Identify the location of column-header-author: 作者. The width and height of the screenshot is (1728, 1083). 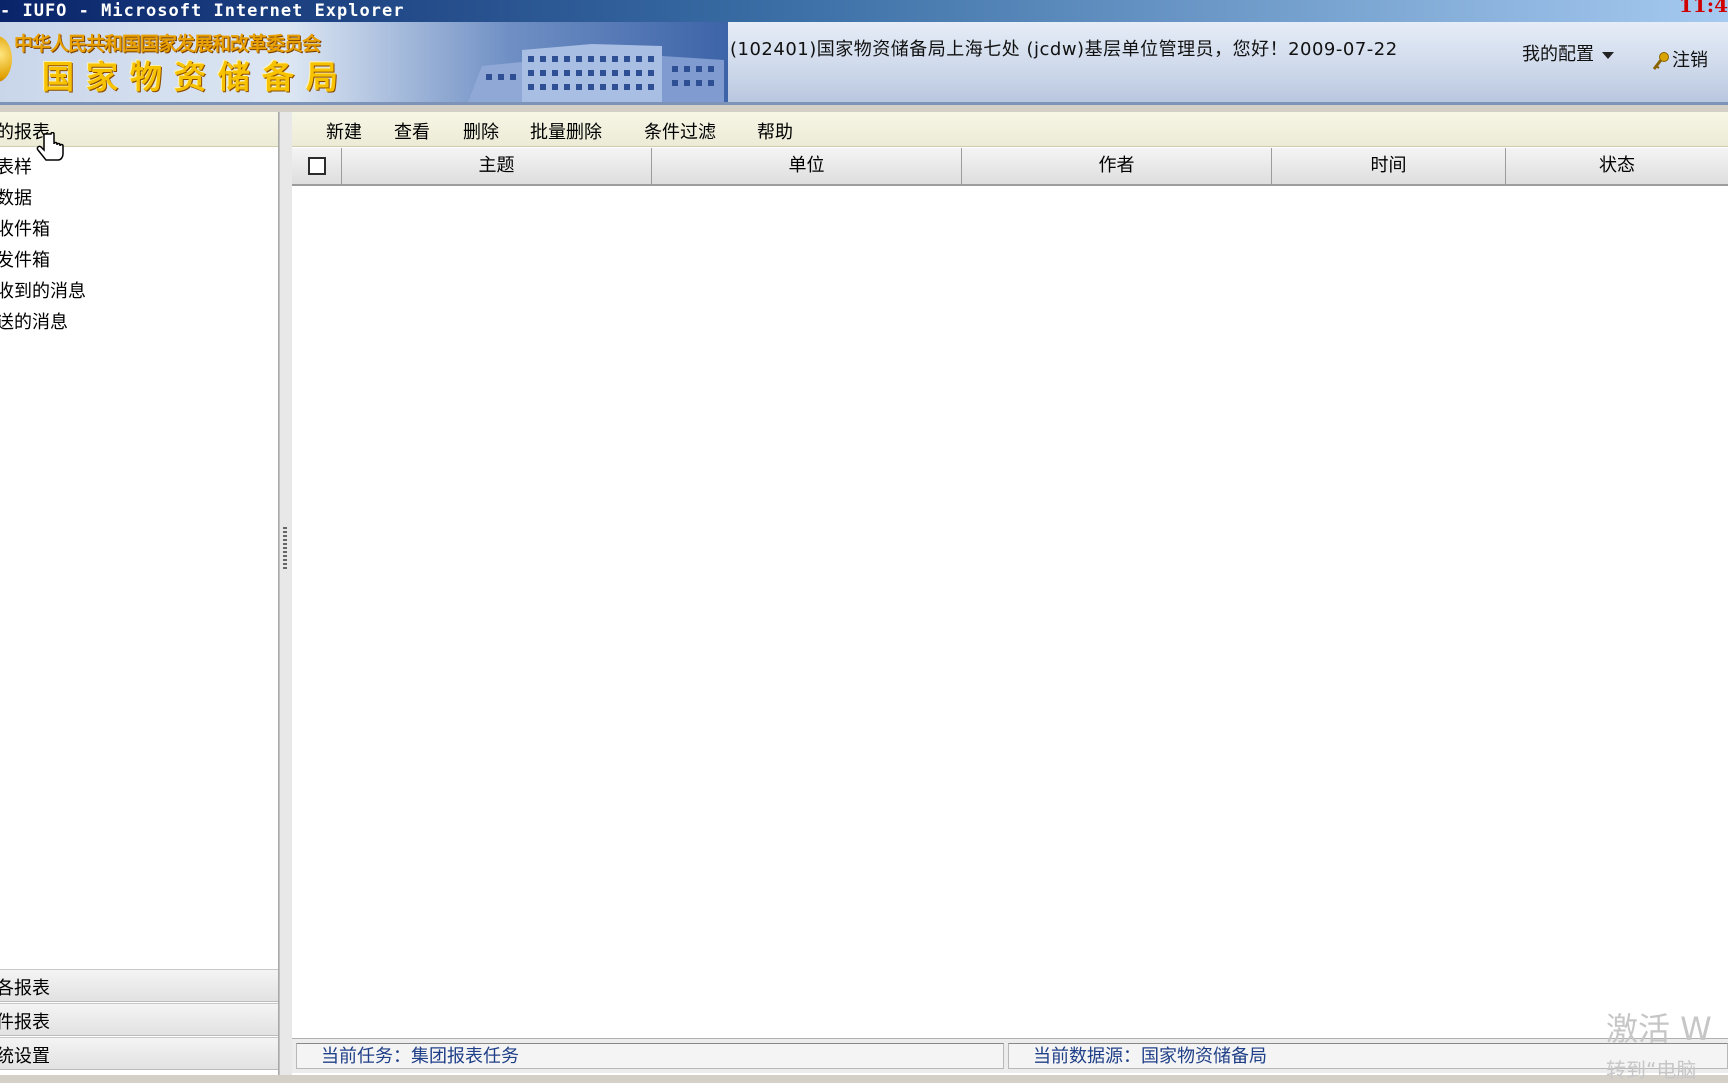
(1117, 166).